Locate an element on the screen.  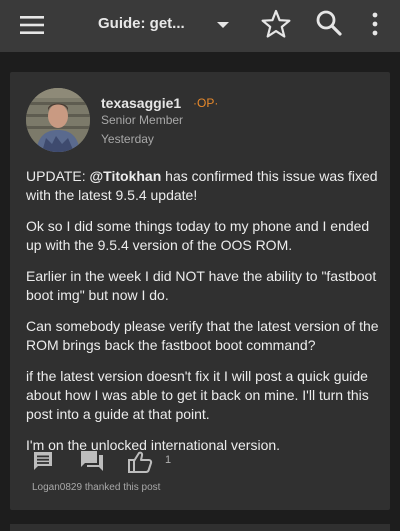
search-icon is located at coordinates (329, 23).